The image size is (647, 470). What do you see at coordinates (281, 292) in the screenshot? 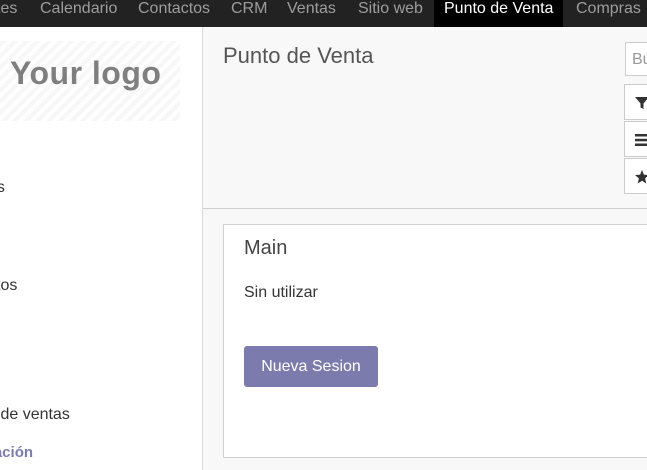
I see `session-status: Sin utilizar` at bounding box center [281, 292].